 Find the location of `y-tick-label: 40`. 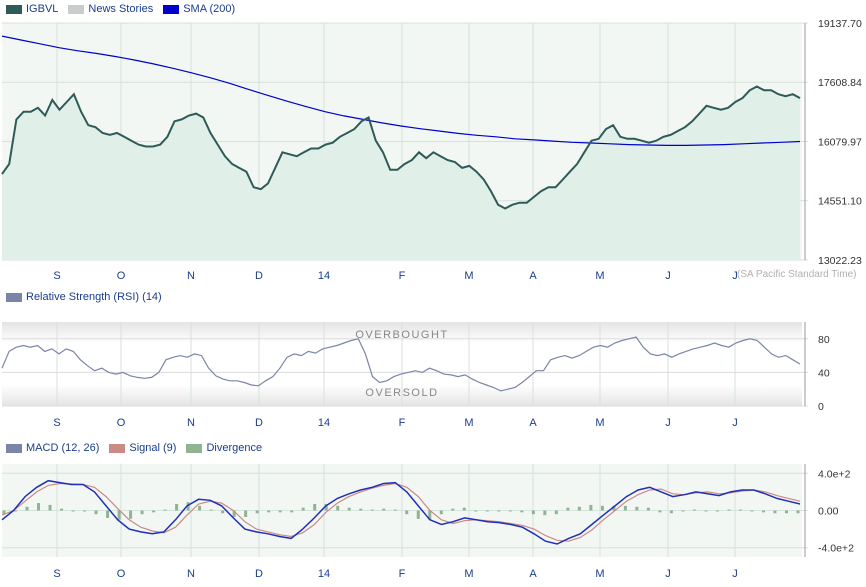

y-tick-label: 40 is located at coordinates (824, 373).